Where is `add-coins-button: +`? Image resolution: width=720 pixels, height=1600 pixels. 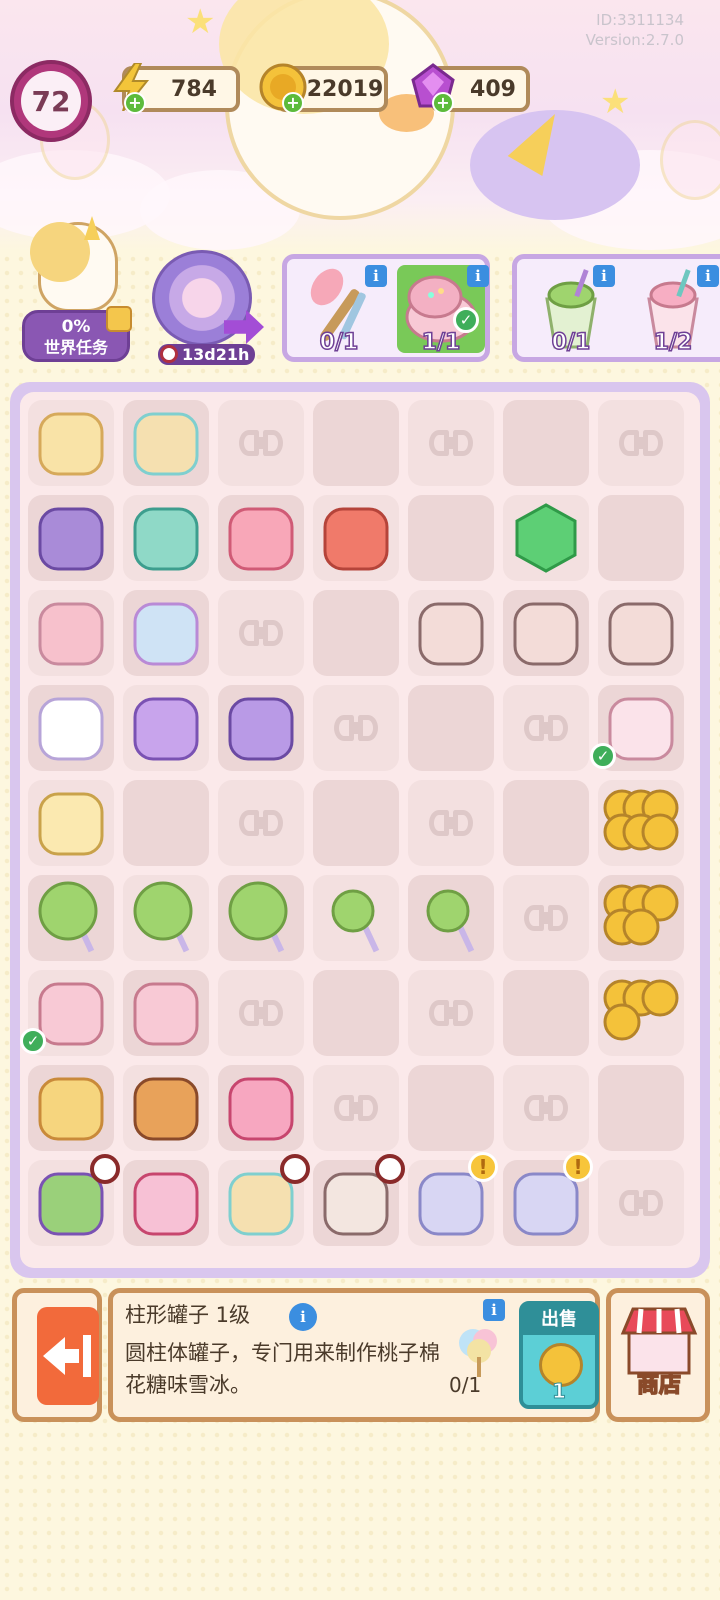 add-coins-button: + is located at coordinates (293, 103).